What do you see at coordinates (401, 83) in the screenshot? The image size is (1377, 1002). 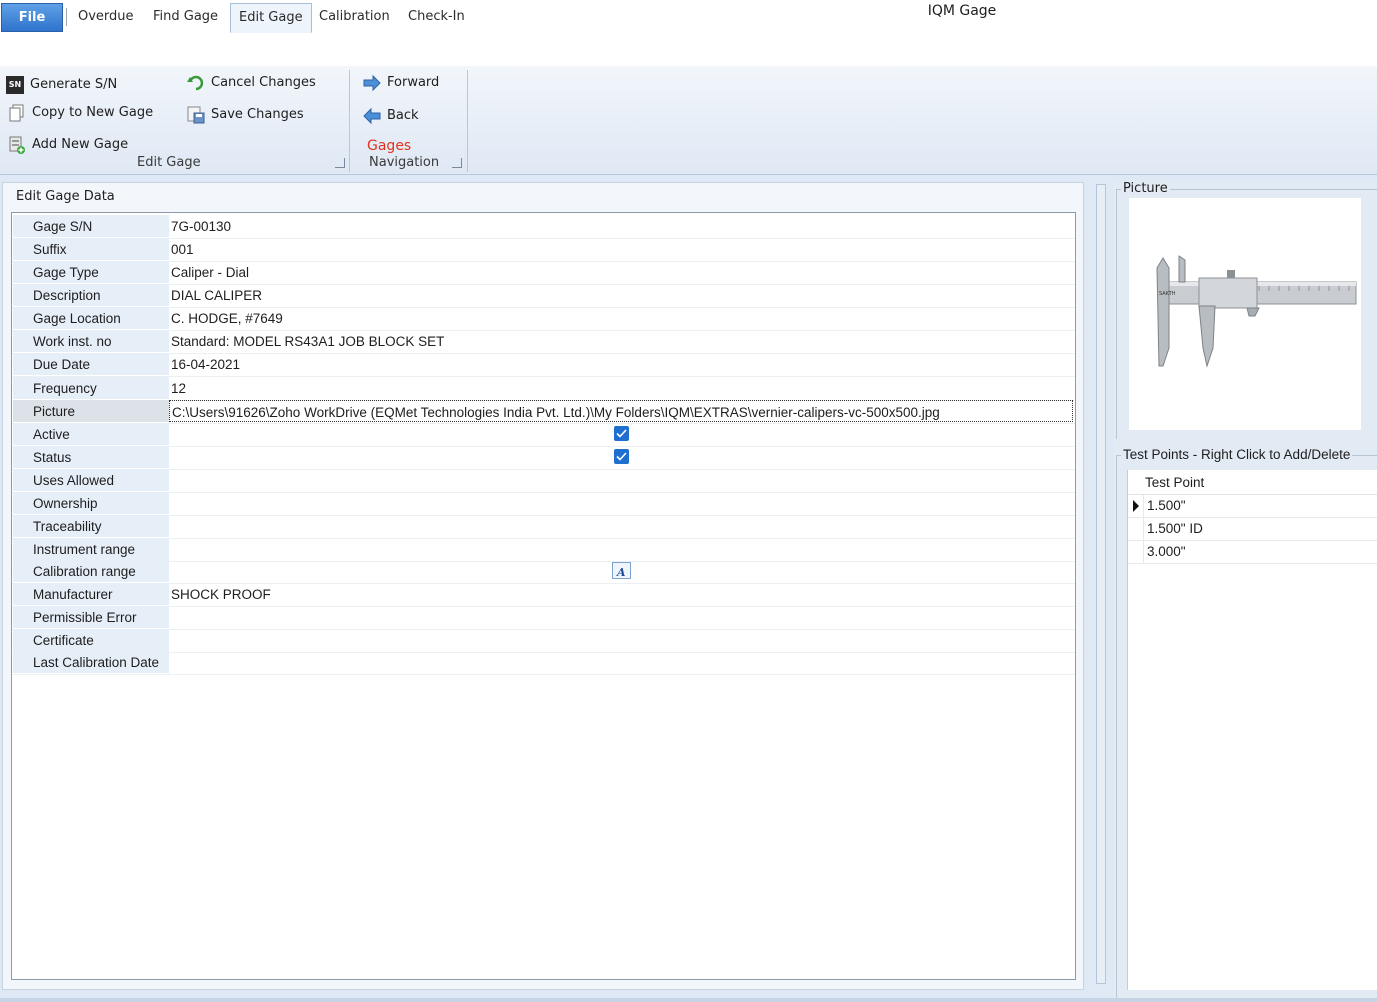 I see `forward-button: Forward` at bounding box center [401, 83].